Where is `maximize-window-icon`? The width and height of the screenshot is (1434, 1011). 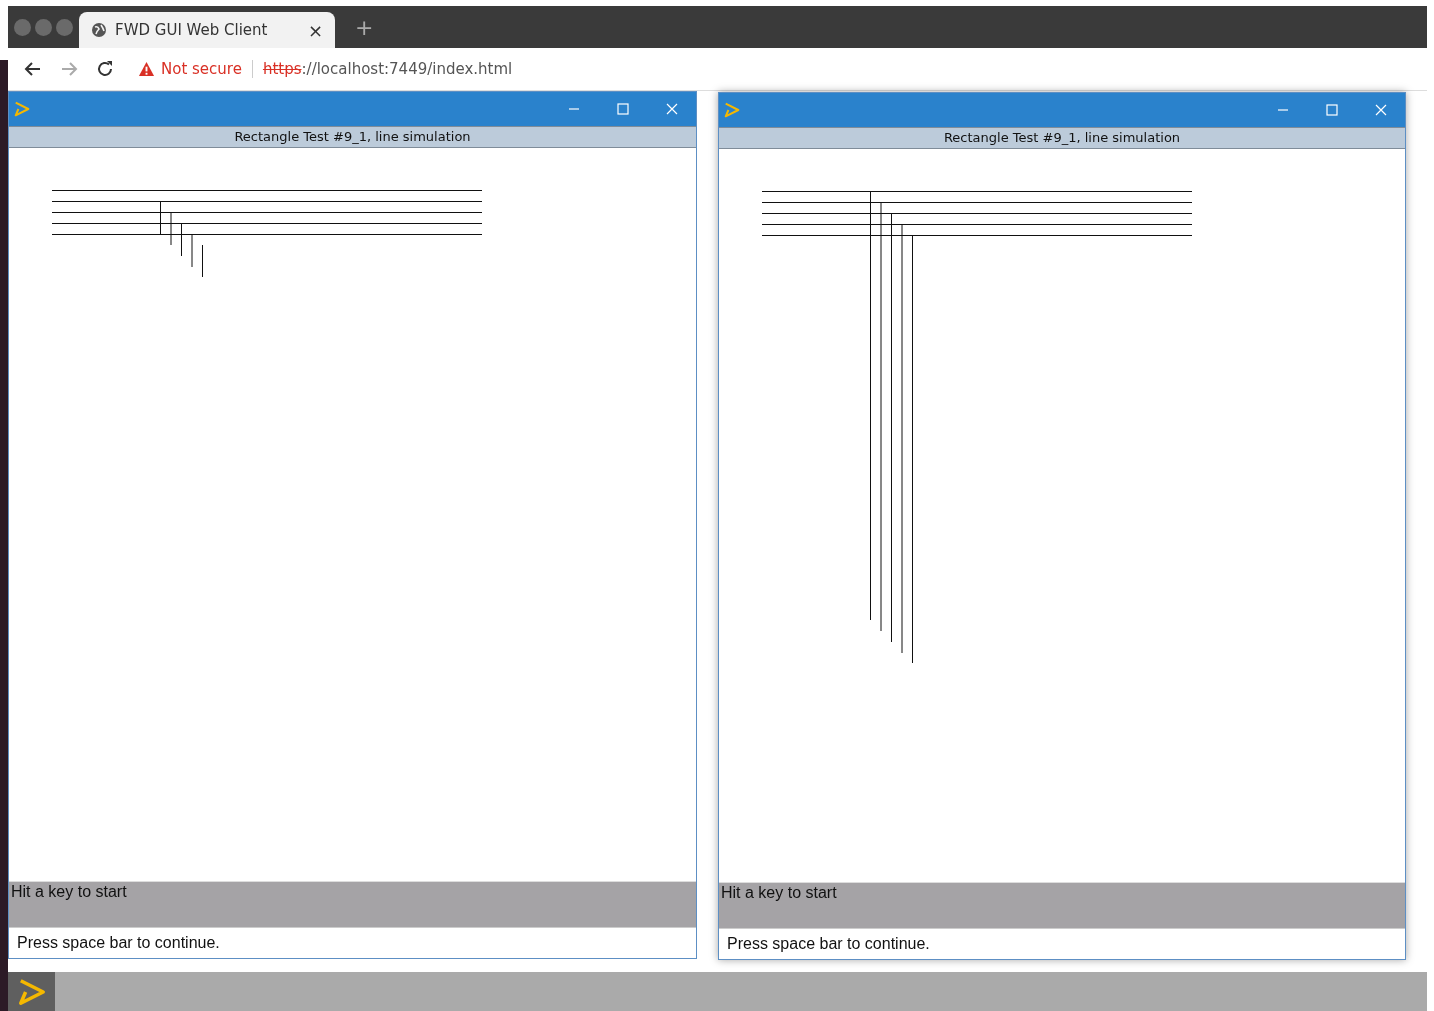 maximize-window-icon is located at coordinates (64, 27).